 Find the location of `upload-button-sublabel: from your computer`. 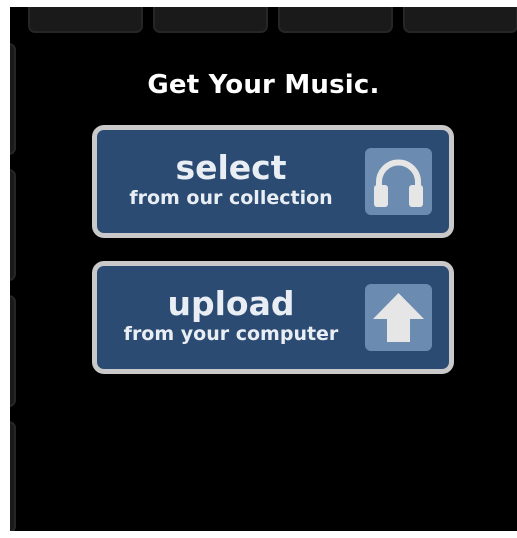

upload-button-sublabel: from your computer is located at coordinates (231, 334).